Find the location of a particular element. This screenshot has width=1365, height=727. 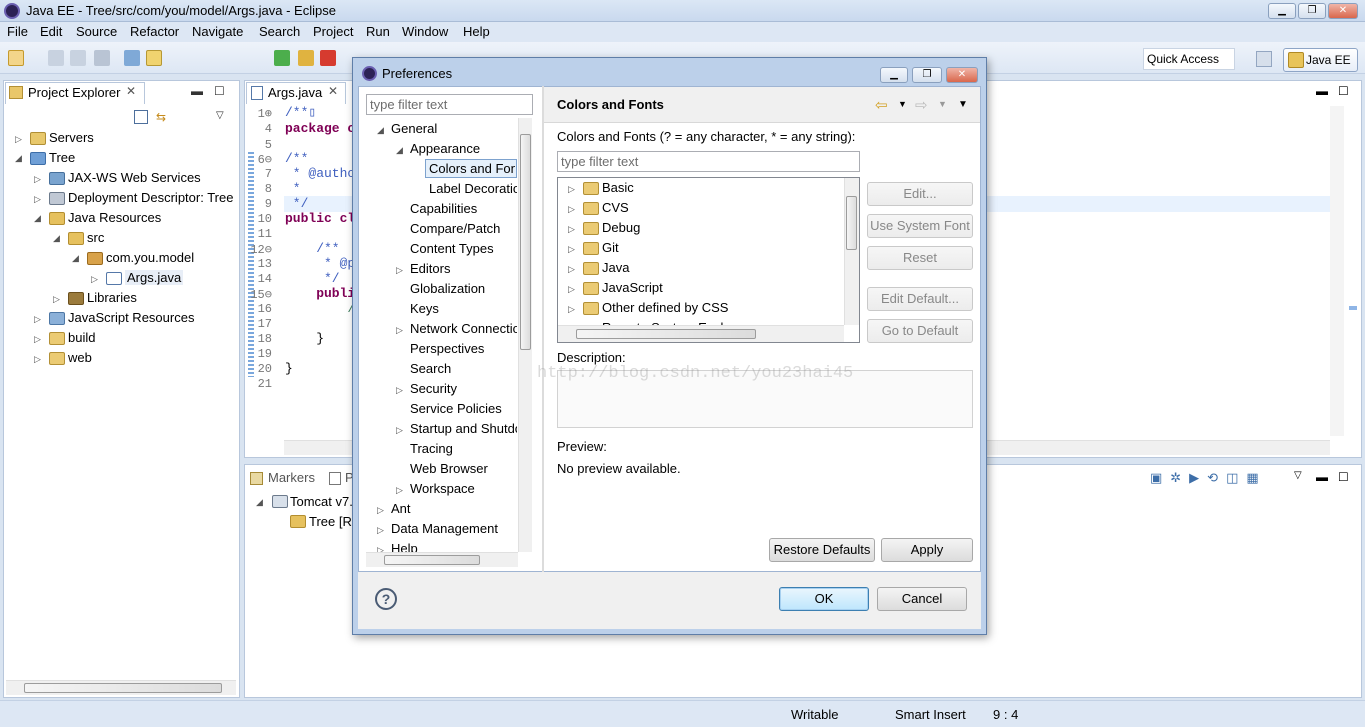

pref-tree-capabilities: Capabilities is located at coordinates (443, 208).